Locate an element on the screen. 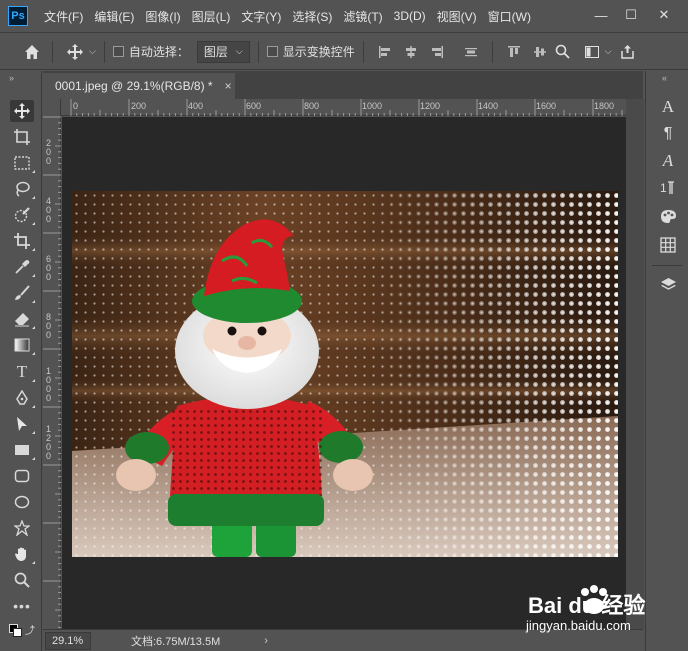  auto-select-target-dropdown: 图层 ⌵ is located at coordinates (223, 51).